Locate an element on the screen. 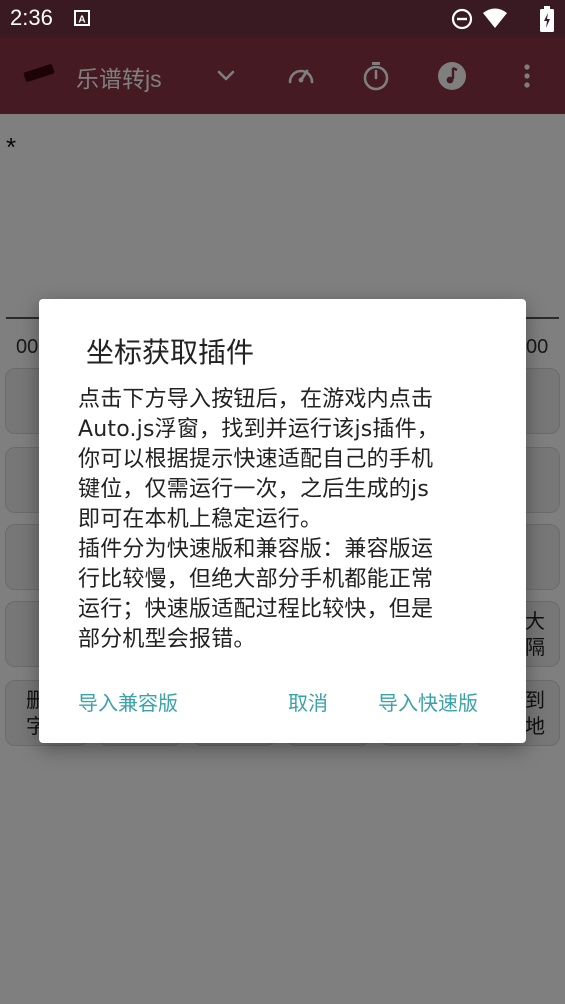  svg-text: A is located at coordinates (81, 20).